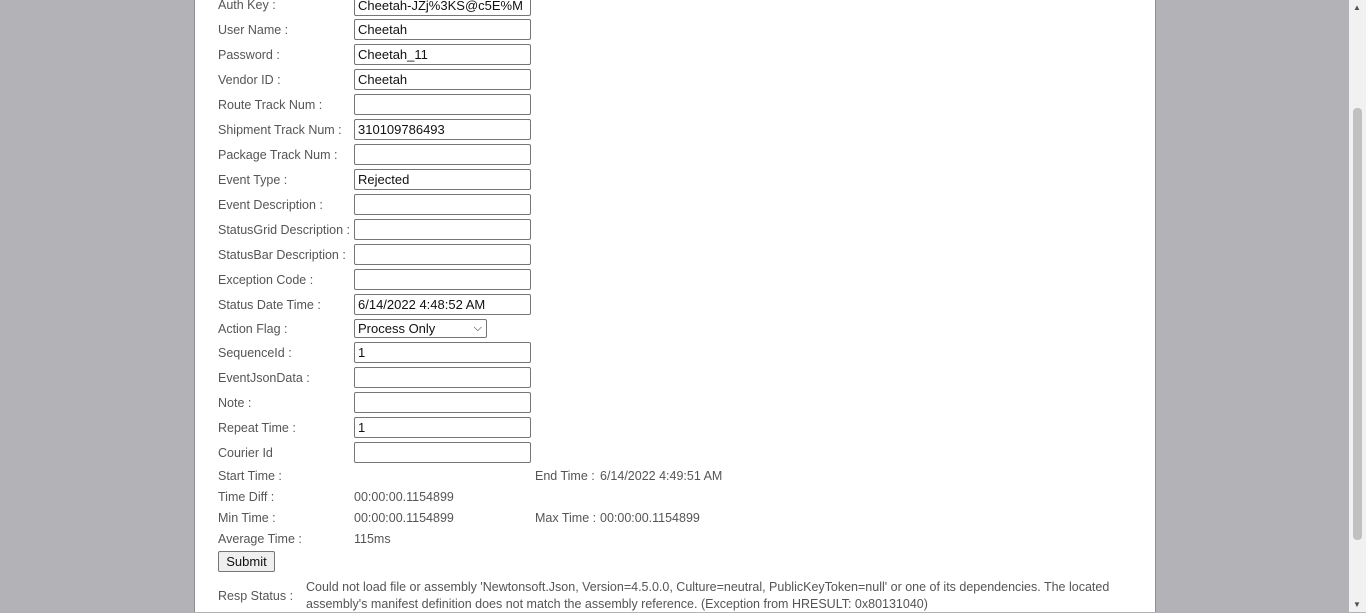 This screenshot has height=613, width=1366. What do you see at coordinates (1357, 324) in the screenshot?
I see `scrollbar-thumb` at bounding box center [1357, 324].